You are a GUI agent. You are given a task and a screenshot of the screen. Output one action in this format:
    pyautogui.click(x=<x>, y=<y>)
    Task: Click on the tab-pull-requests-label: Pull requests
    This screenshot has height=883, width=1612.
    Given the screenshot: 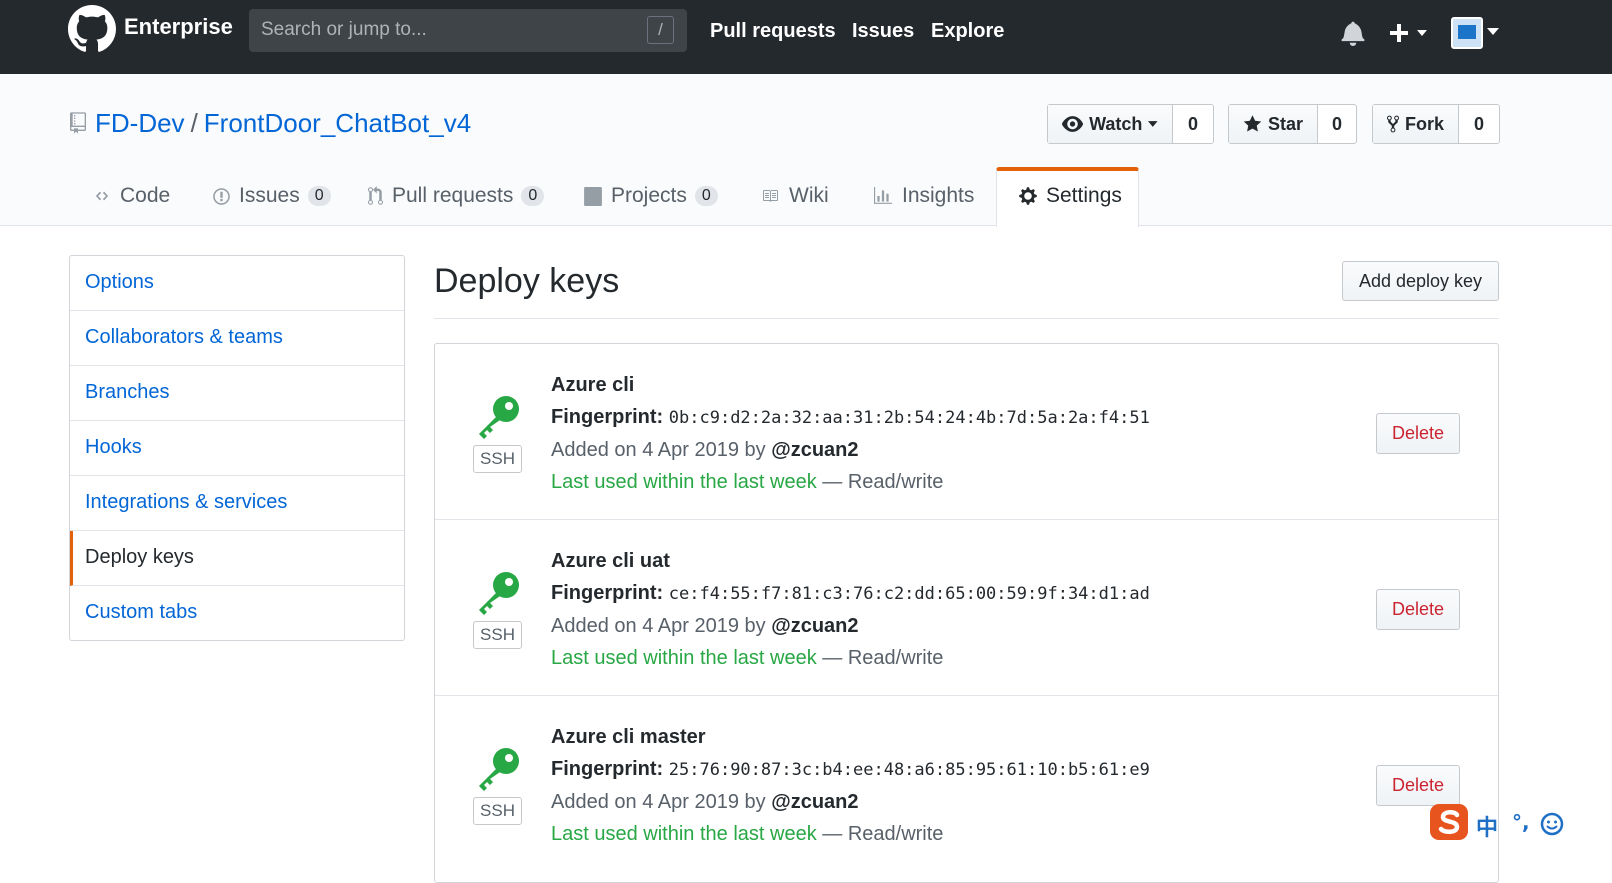 What is the action you would take?
    pyautogui.click(x=453, y=195)
    